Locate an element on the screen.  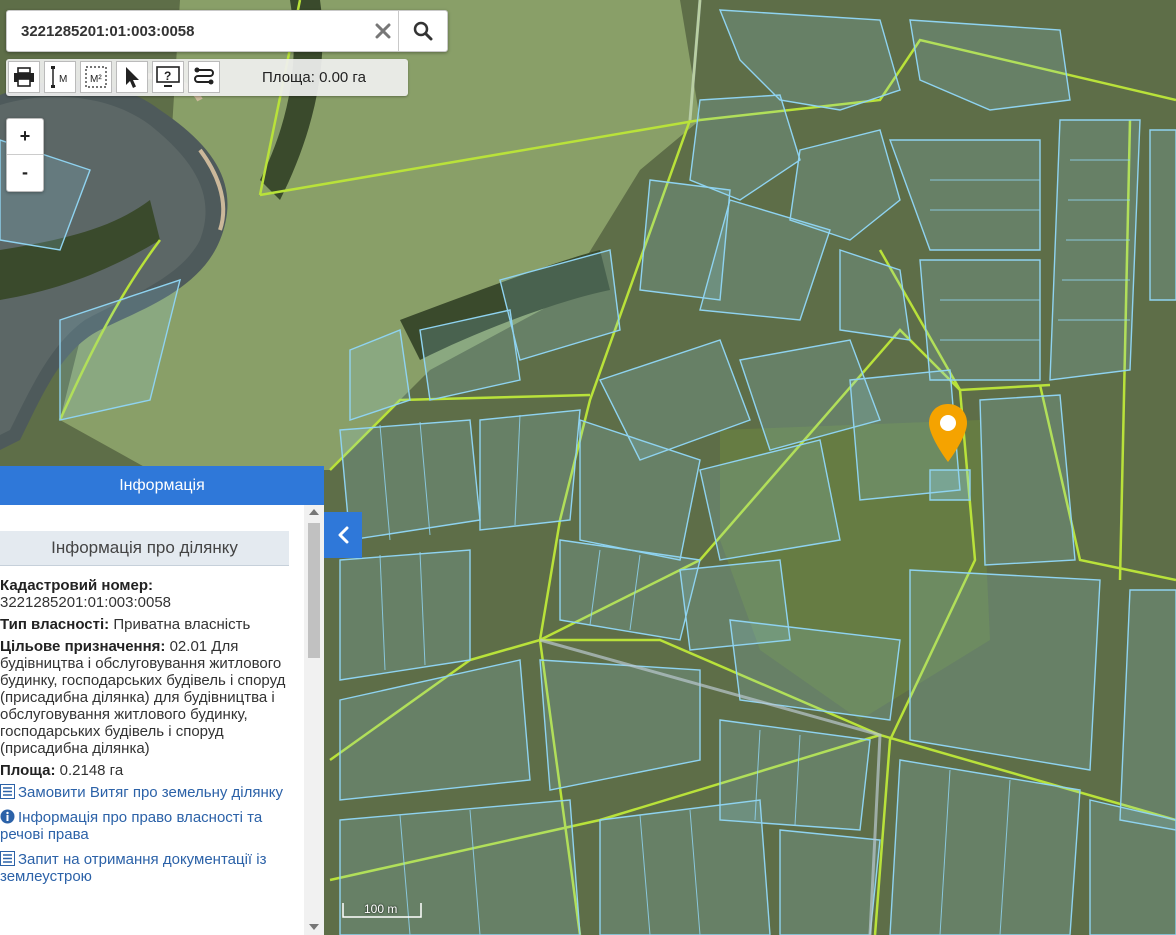
panel-title: Інформація is located at coordinates (162, 485).